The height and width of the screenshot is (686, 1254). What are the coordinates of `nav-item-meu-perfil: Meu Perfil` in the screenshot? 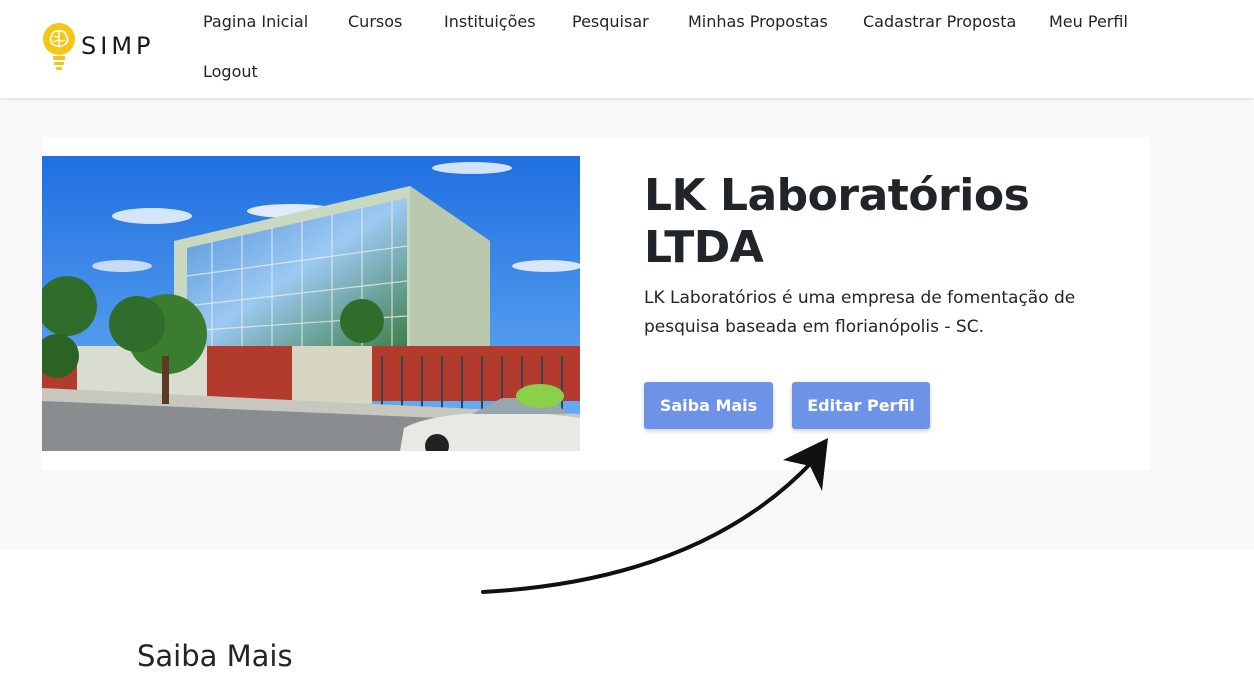 It's located at (1088, 22).